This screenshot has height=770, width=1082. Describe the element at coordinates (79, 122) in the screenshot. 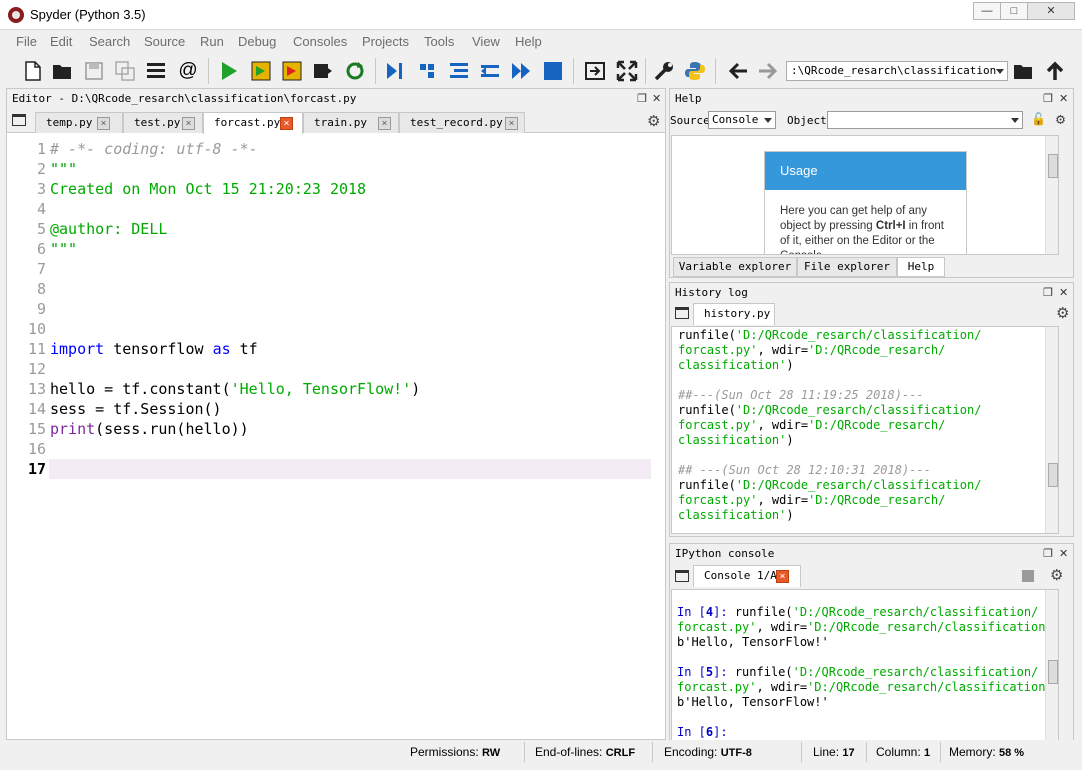

I see `tab-temp: temp.py ×` at that location.